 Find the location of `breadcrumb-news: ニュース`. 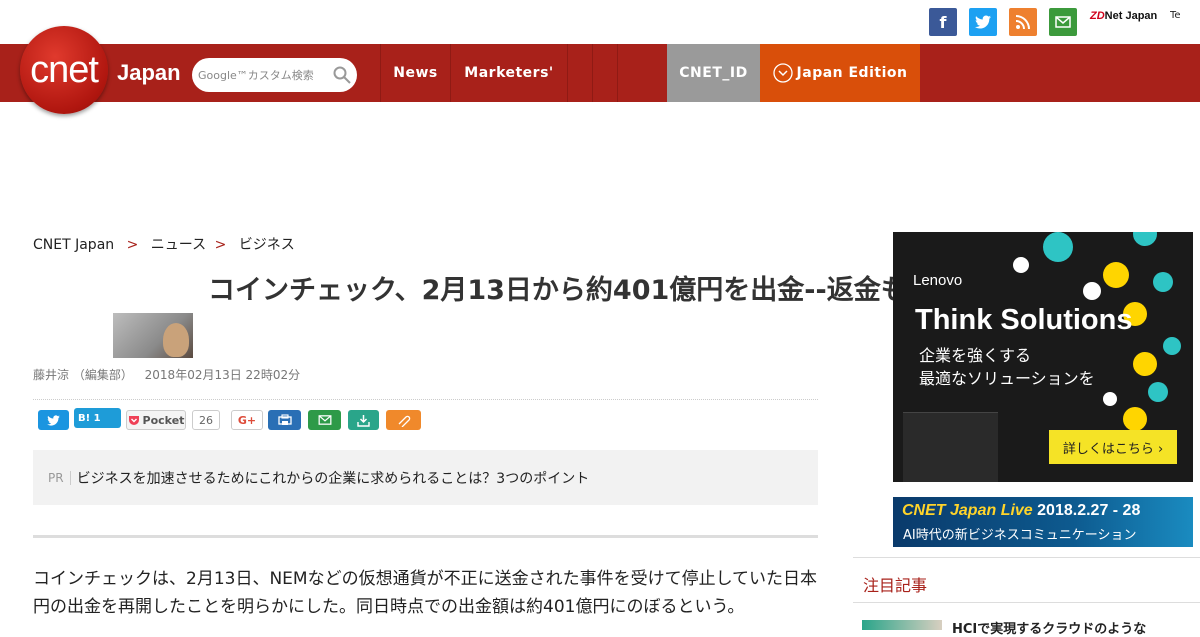

breadcrumb-news: ニュース is located at coordinates (178, 245).